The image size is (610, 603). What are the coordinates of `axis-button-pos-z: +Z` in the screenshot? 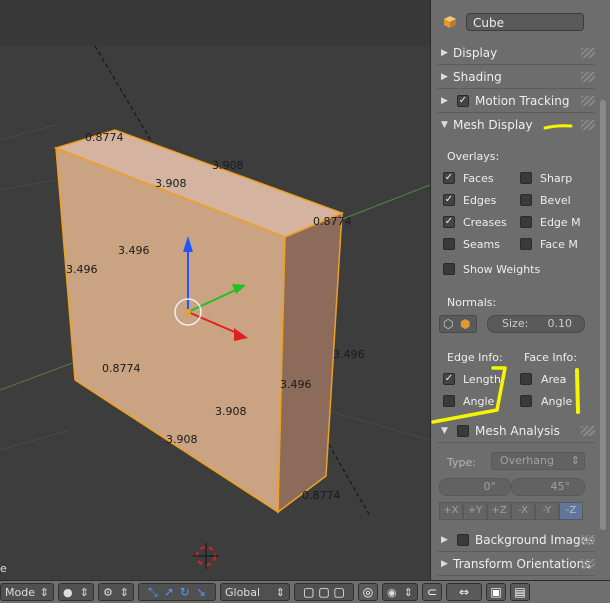 It's located at (499, 511).